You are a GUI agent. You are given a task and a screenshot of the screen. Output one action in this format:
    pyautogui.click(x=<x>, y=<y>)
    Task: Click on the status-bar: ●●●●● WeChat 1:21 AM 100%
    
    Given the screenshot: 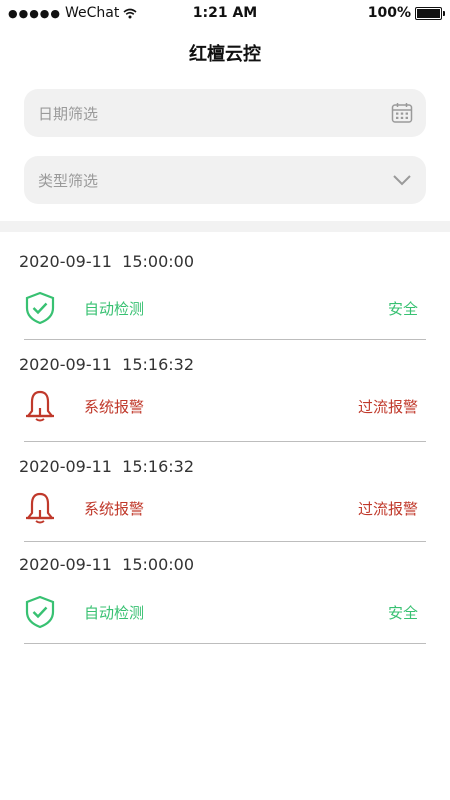 What is the action you would take?
    pyautogui.click(x=225, y=13)
    